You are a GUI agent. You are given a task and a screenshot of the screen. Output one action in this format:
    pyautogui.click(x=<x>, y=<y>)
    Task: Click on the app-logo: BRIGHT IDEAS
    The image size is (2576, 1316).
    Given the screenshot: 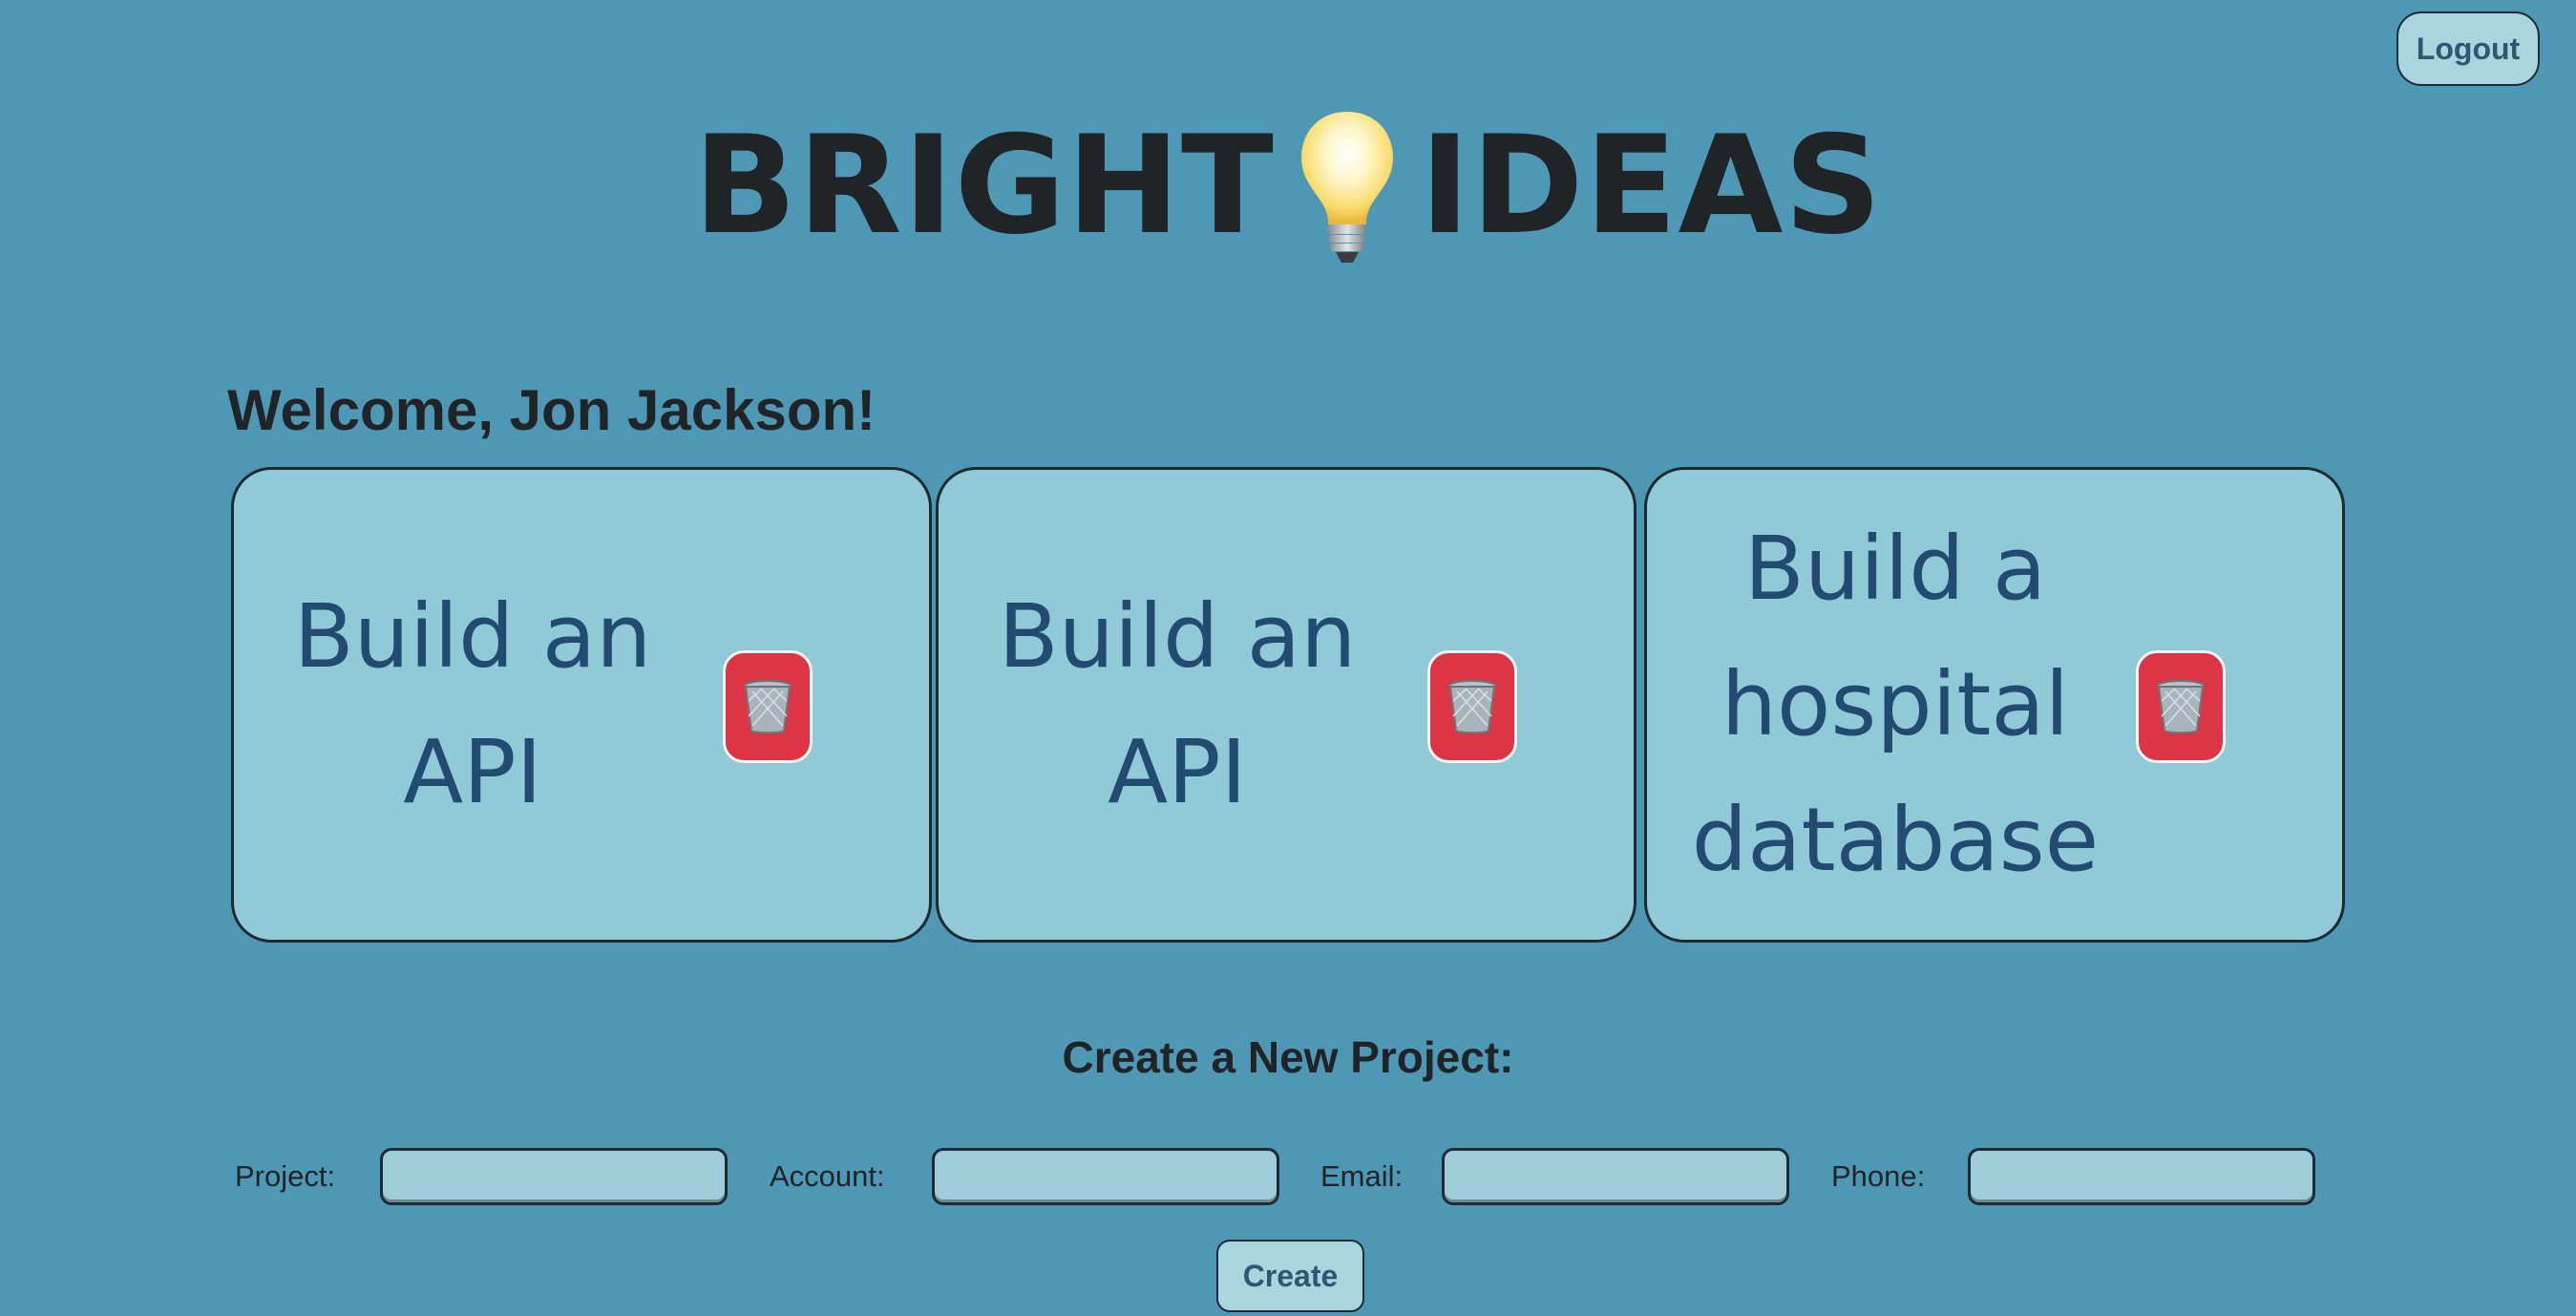 What is the action you would take?
    pyautogui.click(x=1288, y=186)
    